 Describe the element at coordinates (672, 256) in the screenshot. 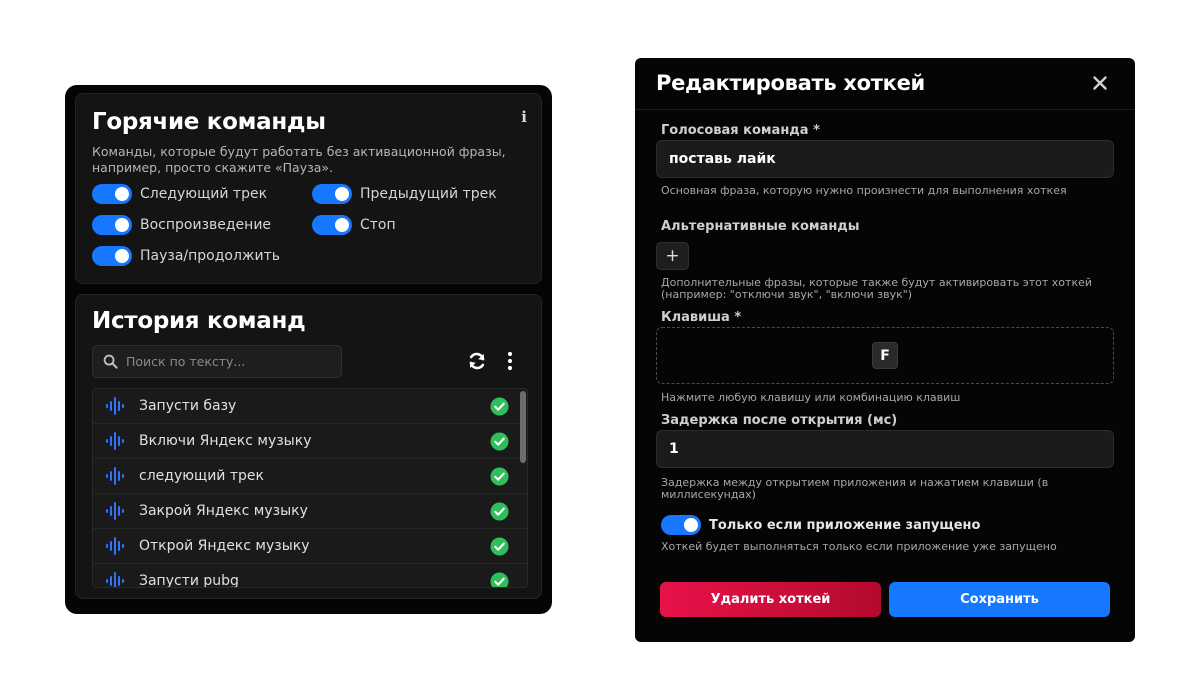

I see `add-alt-command-button: +` at that location.